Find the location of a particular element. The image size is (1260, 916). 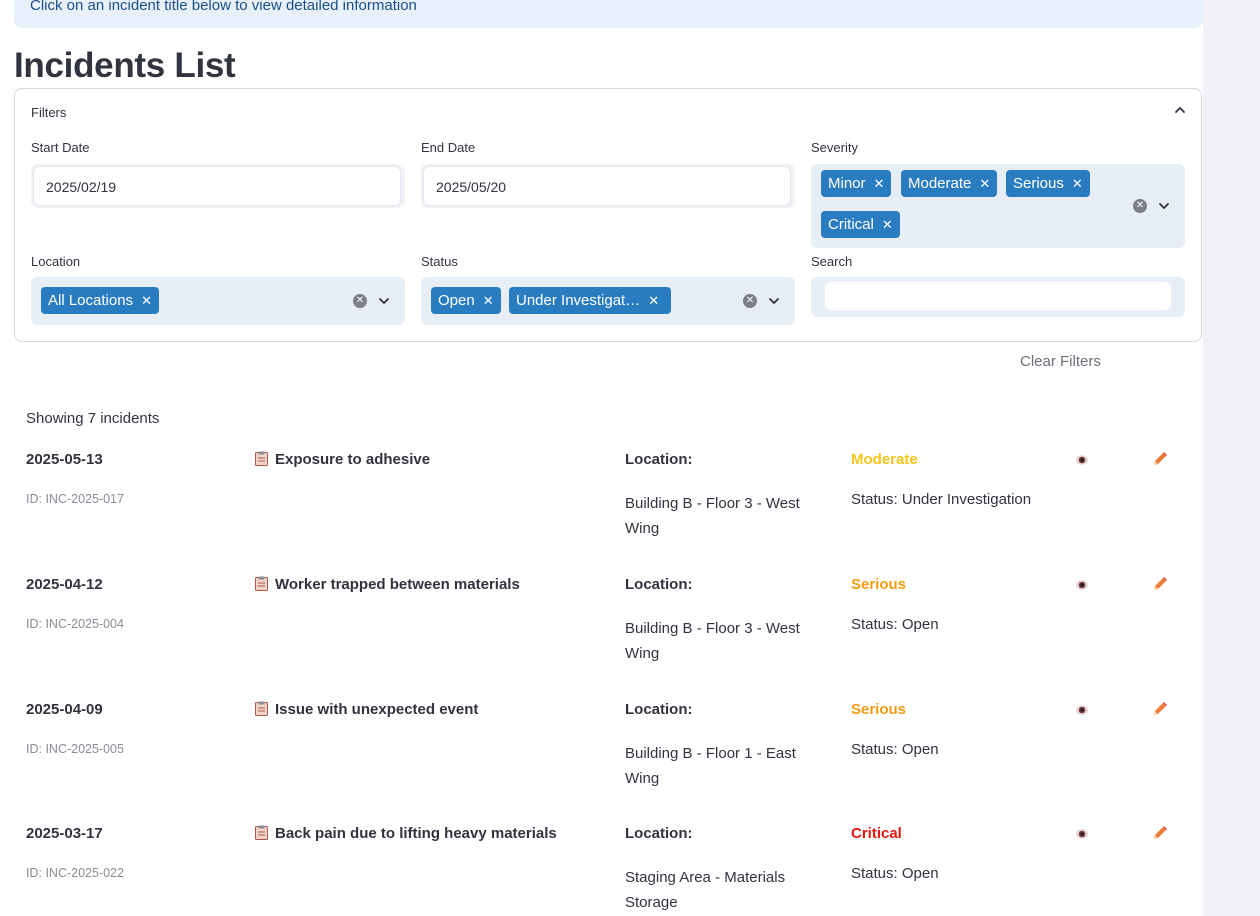

incident-id: ID: INC-2025-005 is located at coordinates (75, 749).